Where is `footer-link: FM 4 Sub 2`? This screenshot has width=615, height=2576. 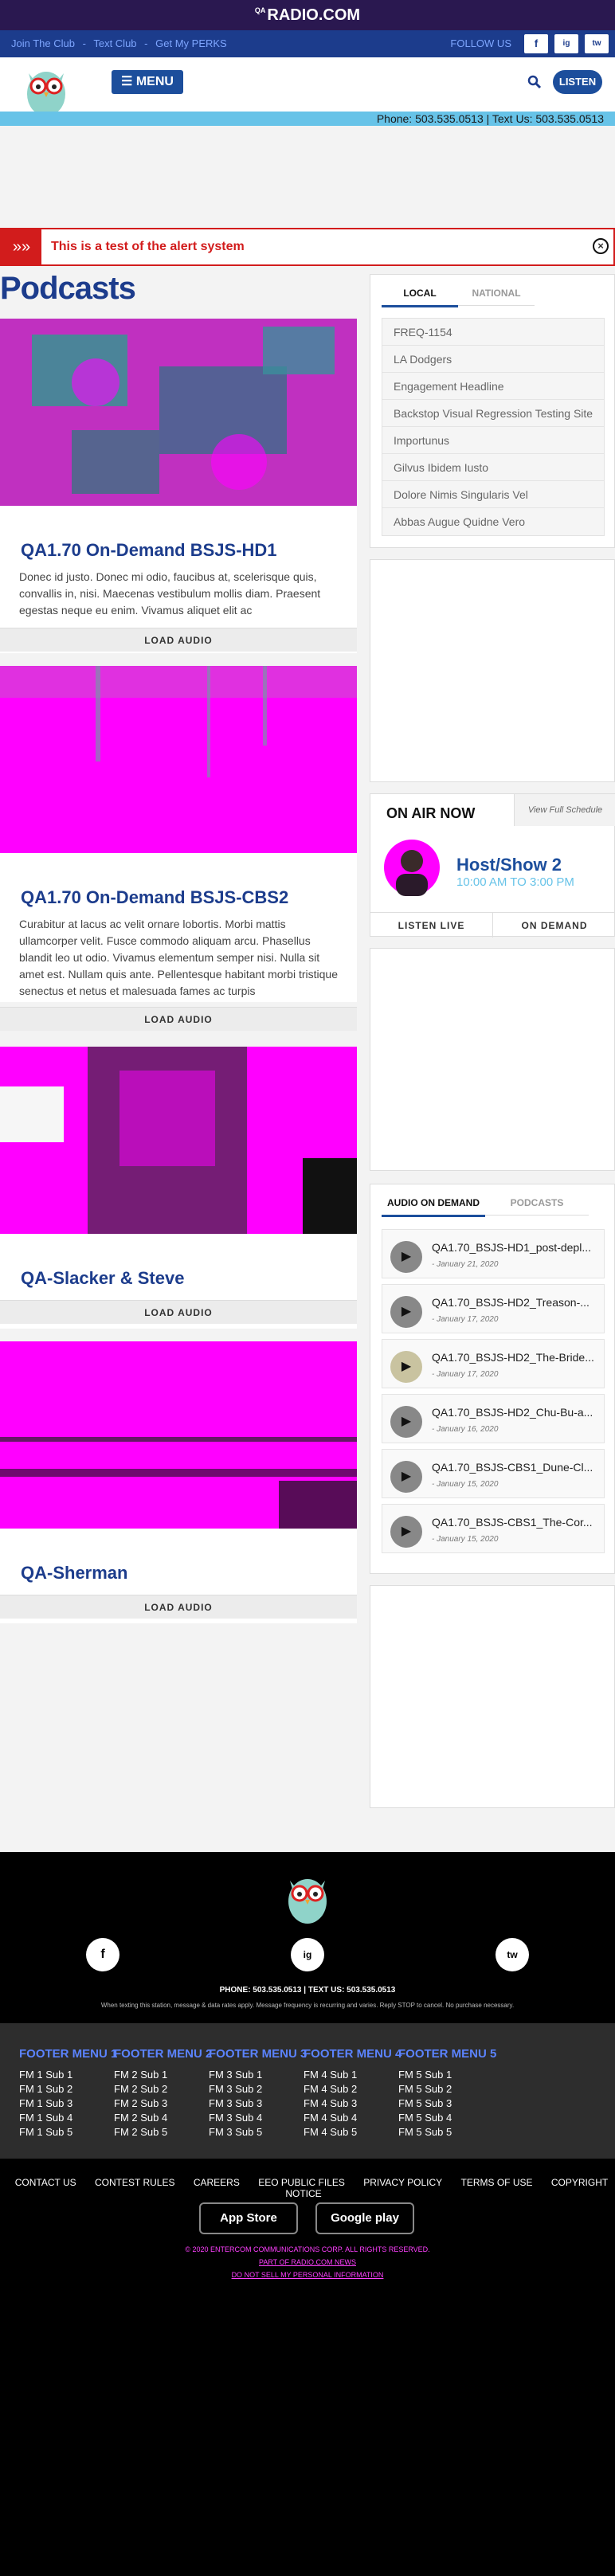 footer-link: FM 4 Sub 2 is located at coordinates (353, 2089).